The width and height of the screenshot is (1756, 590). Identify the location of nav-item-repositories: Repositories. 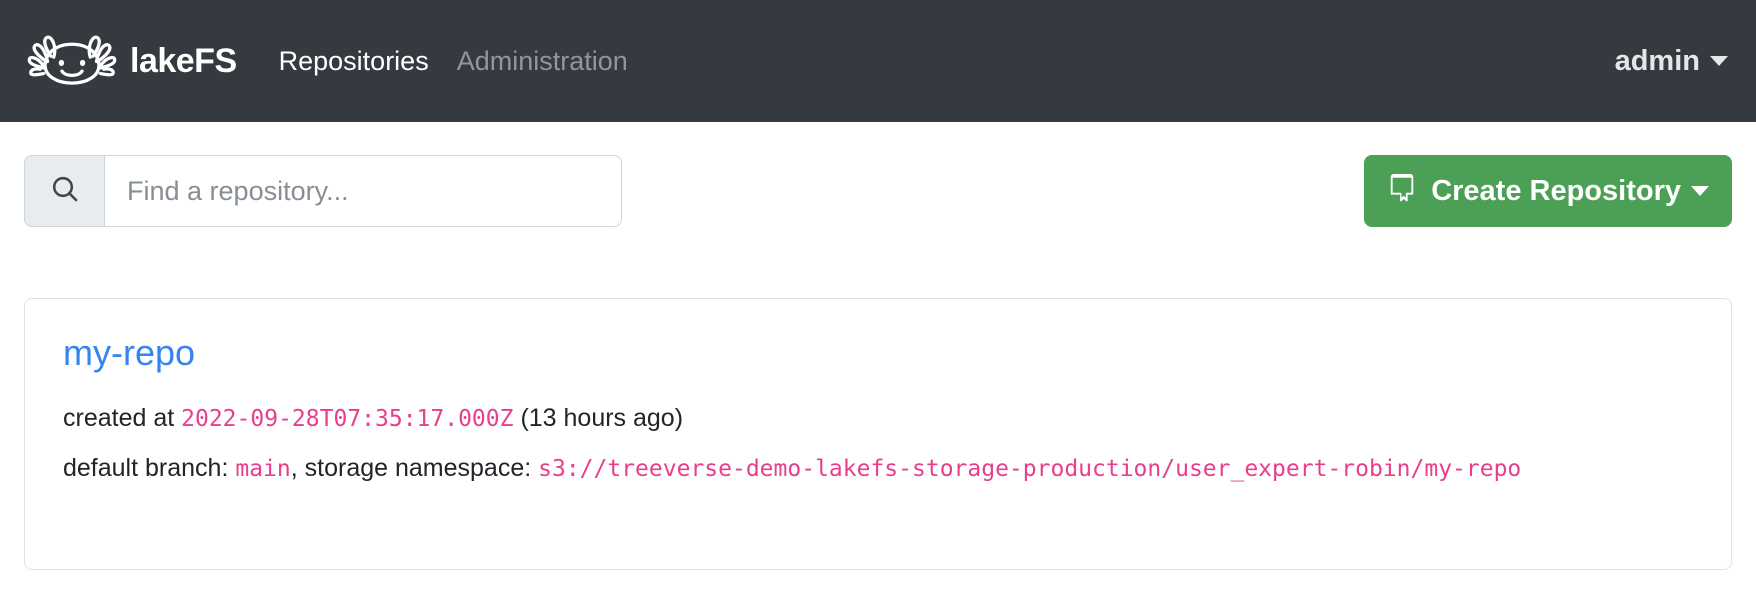
(354, 61).